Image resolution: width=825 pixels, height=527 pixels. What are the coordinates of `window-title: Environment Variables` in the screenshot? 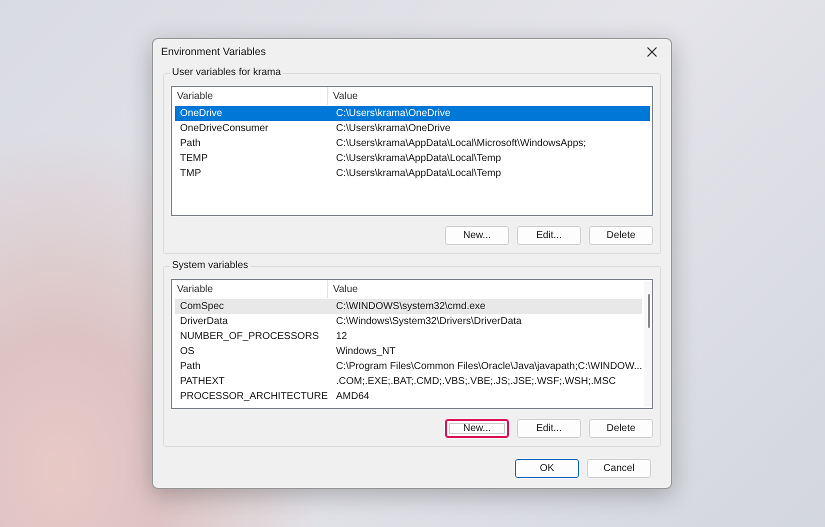 It's located at (213, 52).